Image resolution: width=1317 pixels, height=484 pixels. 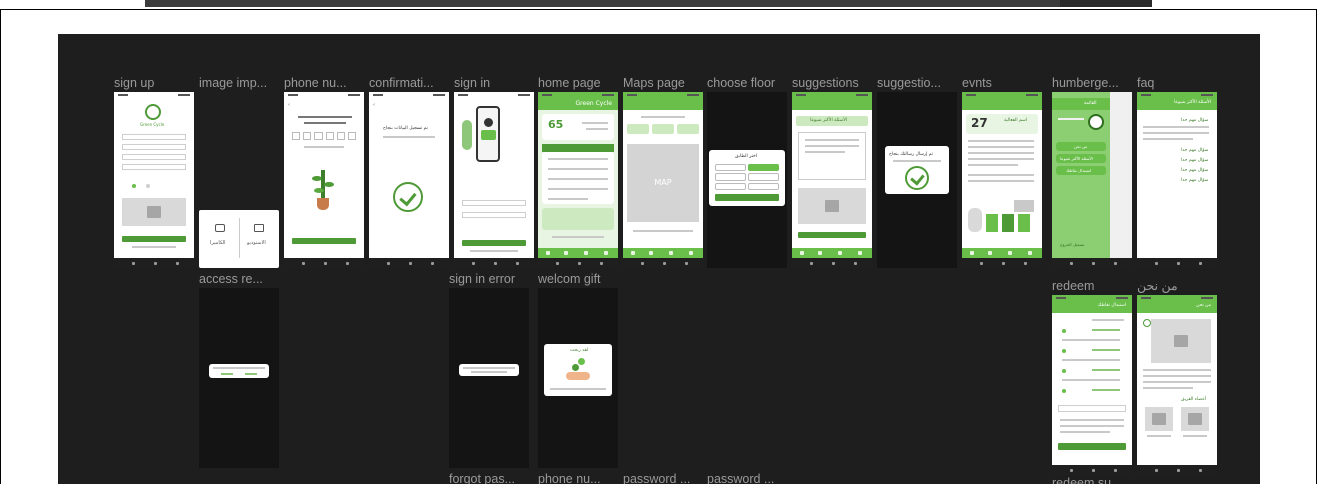 I want to click on verify-button, so click(x=324, y=241).